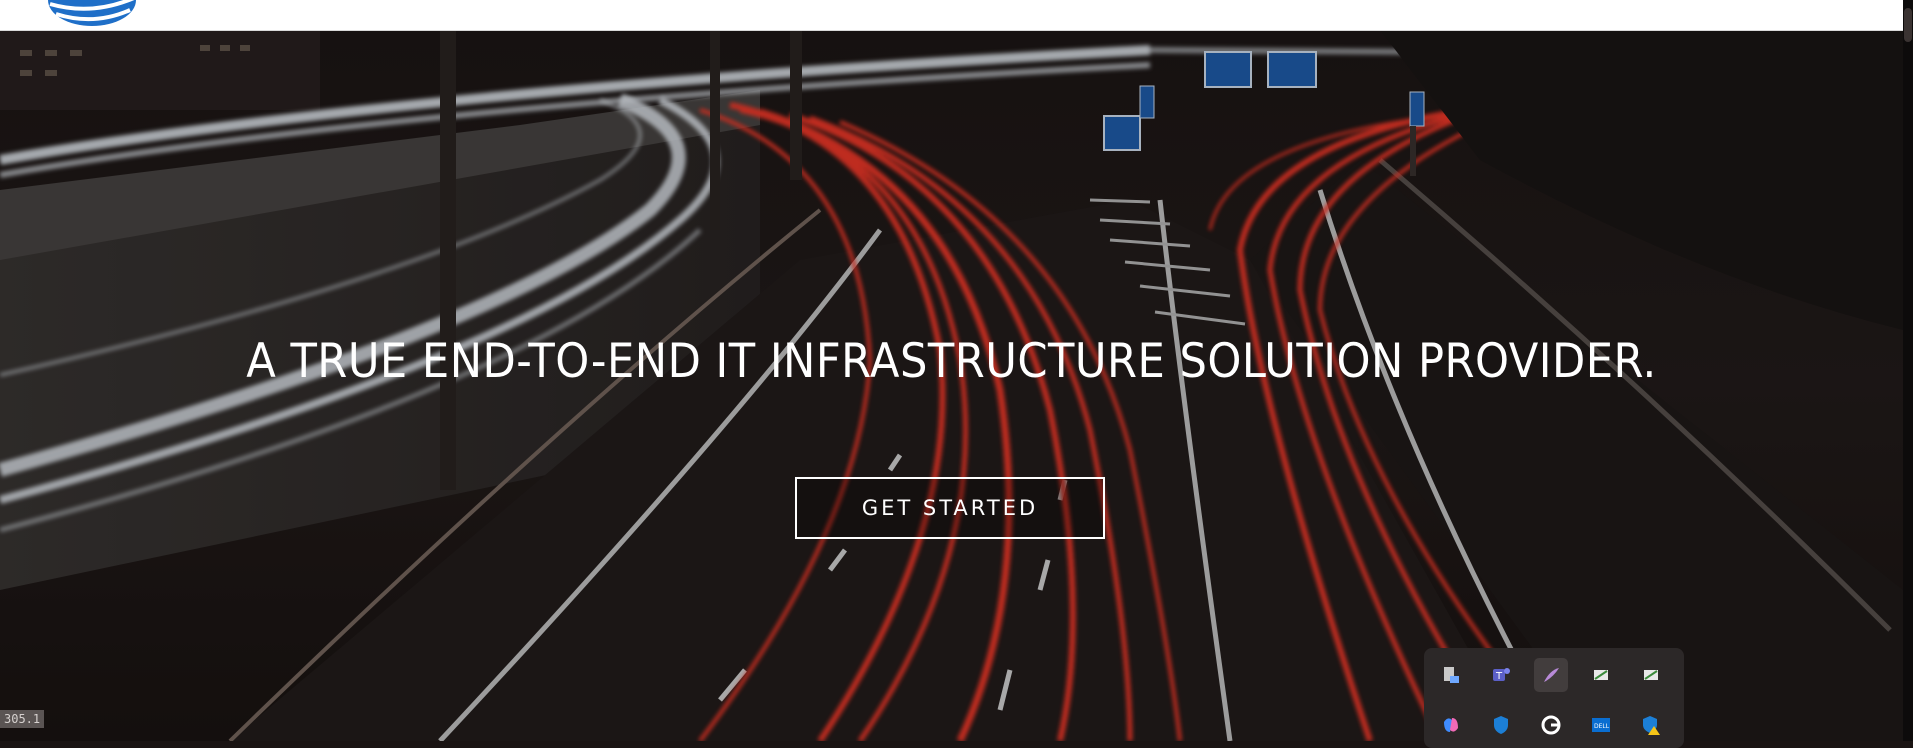 The height and width of the screenshot is (748, 1913). What do you see at coordinates (1601, 675) in the screenshot?
I see `snipping-tool-icon` at bounding box center [1601, 675].